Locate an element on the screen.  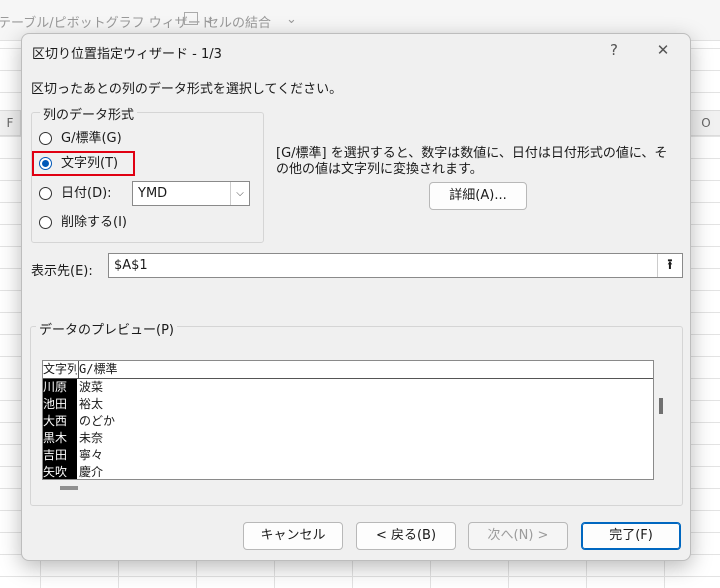
preview-header-row: 文字列 G/標準 is located at coordinates (348, 370).